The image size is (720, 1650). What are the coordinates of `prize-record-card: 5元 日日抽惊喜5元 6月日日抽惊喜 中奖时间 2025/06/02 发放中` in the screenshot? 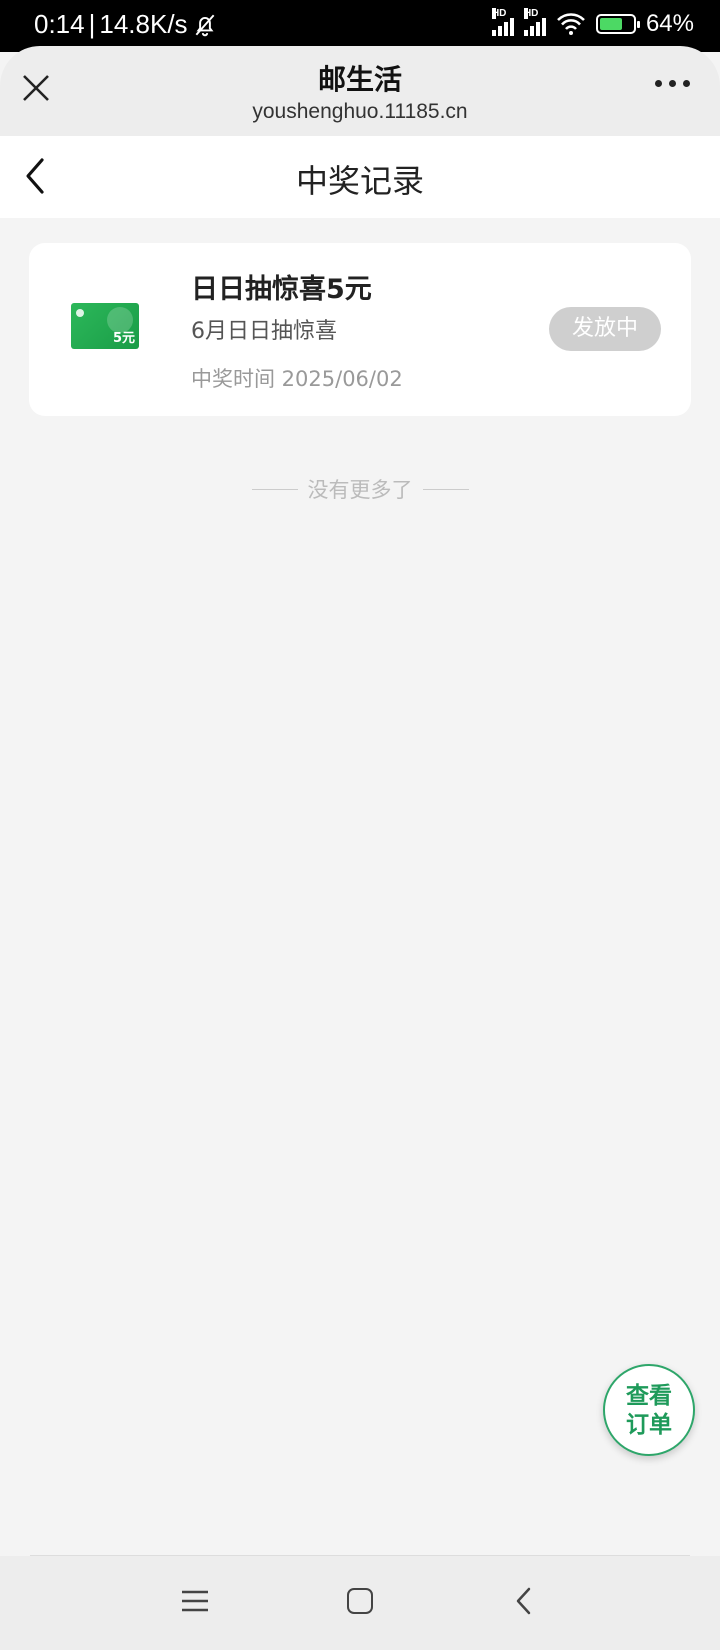 It's located at (360, 329).